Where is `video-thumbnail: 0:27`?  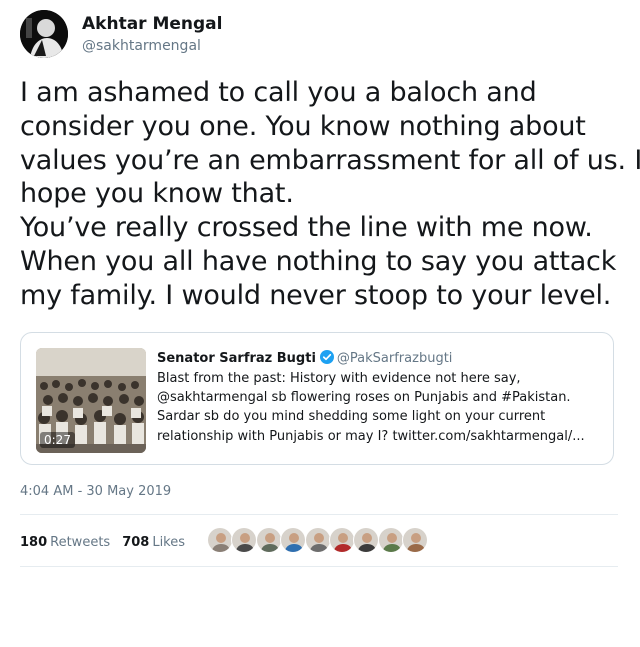
video-thumbnail: 0:27 is located at coordinates (91, 400).